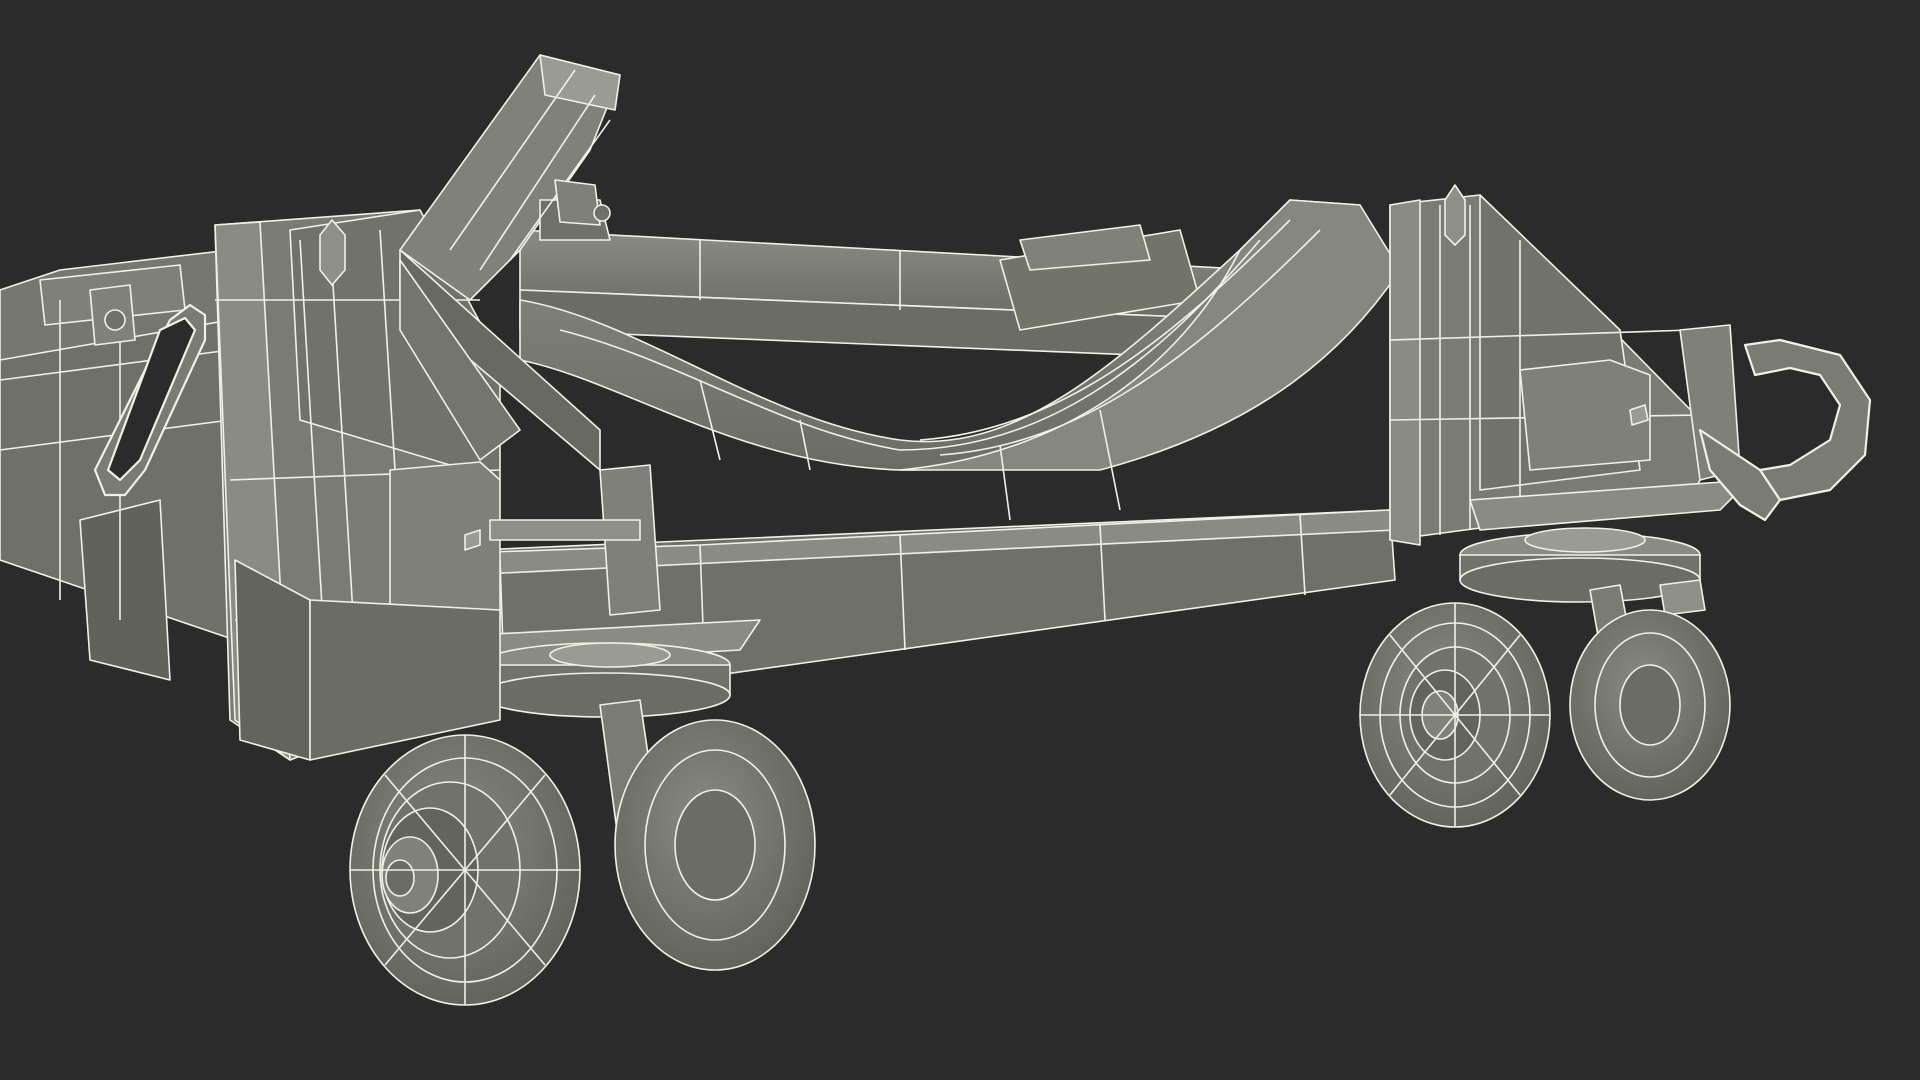 Image resolution: width=1920 pixels, height=1080 pixels. Describe the element at coordinates (1455, 715) in the screenshot. I see `right-front-wheel` at that location.